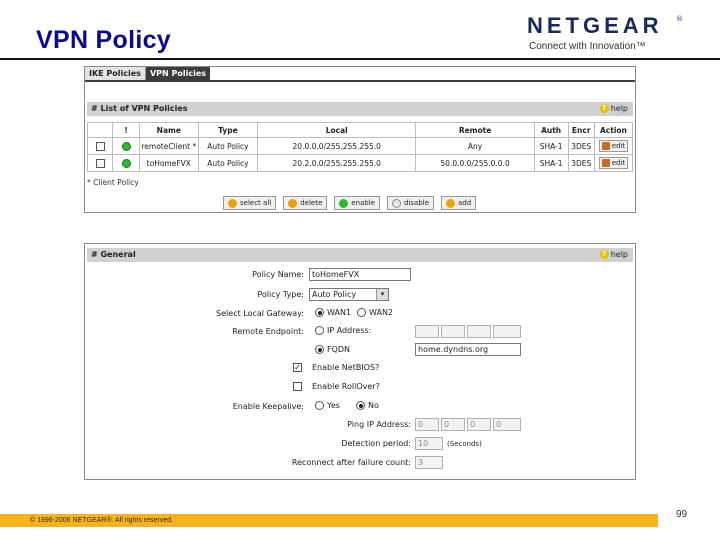  I want to click on select-all-label: select all, so click(256, 203).